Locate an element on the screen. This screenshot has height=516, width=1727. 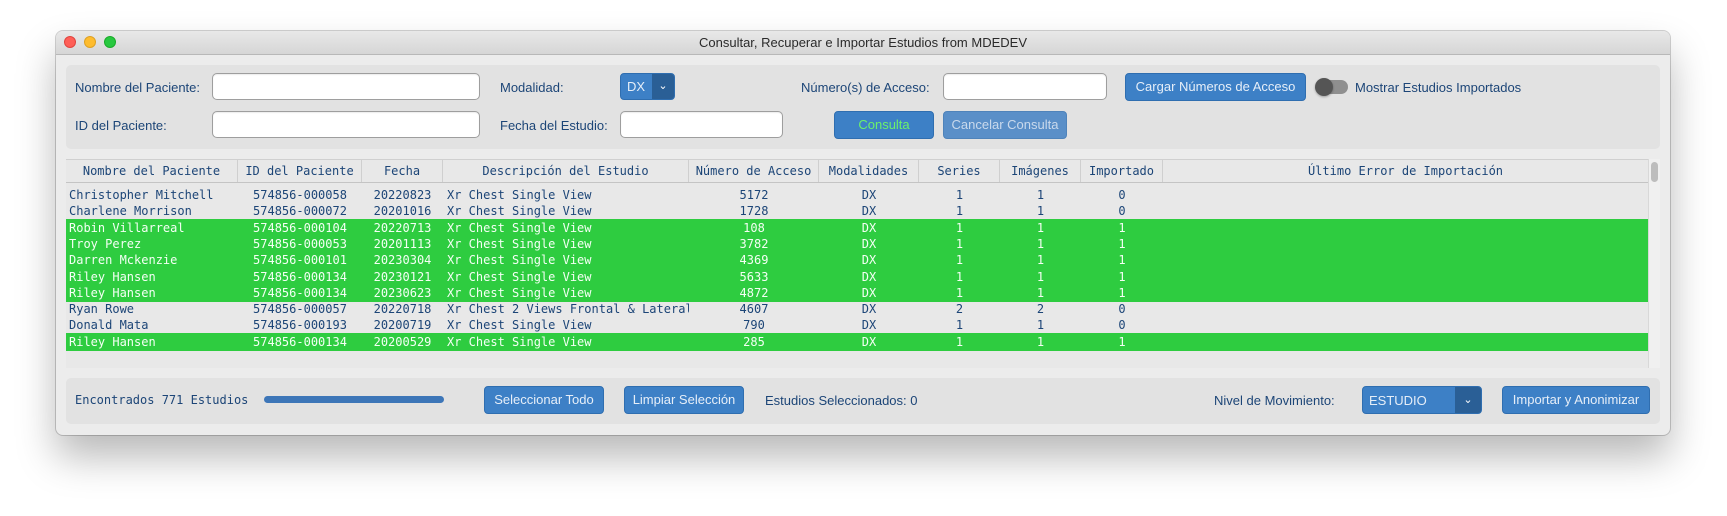
table-cell-date: 20220823 is located at coordinates (402, 195).